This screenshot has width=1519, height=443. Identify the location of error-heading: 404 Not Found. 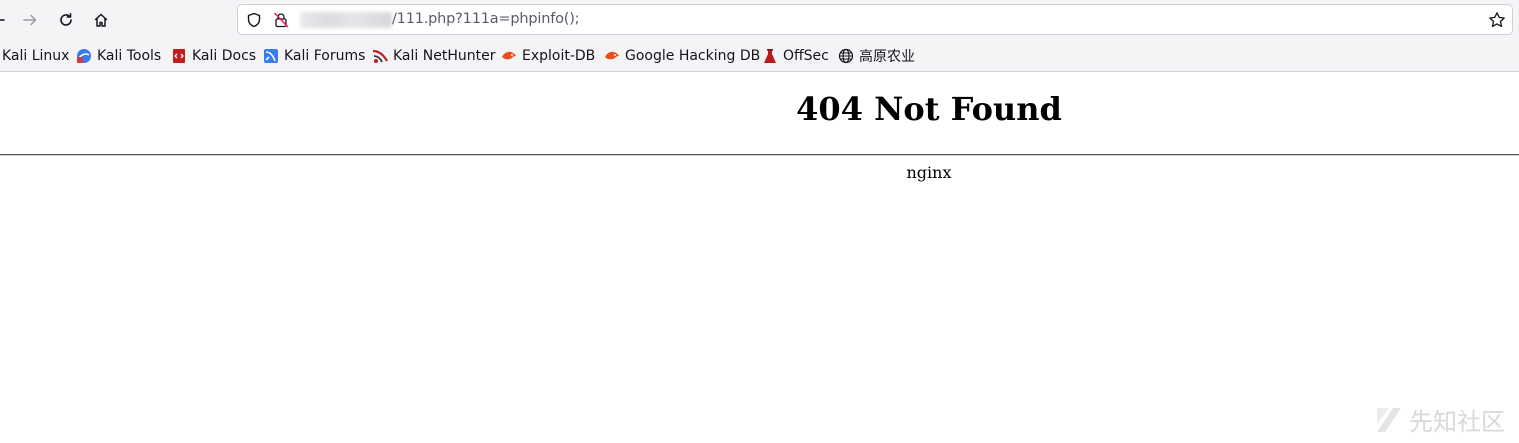
(929, 109).